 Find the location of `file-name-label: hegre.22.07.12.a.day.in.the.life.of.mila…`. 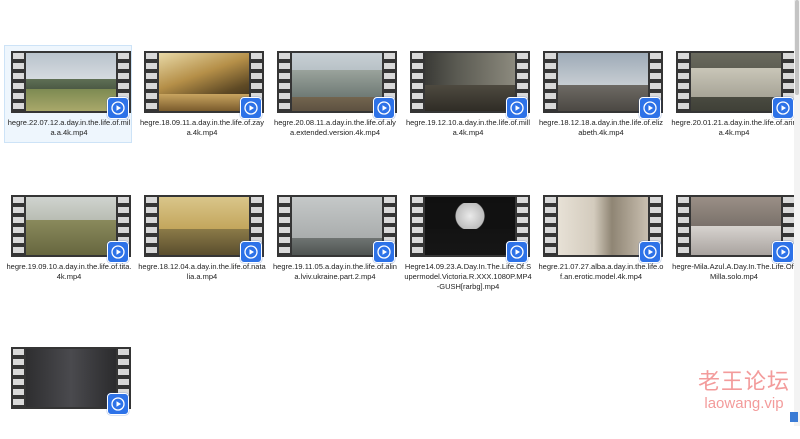

file-name-label: hegre.22.07.12.a.day.in.the.life.of.mila… is located at coordinates (69, 127).